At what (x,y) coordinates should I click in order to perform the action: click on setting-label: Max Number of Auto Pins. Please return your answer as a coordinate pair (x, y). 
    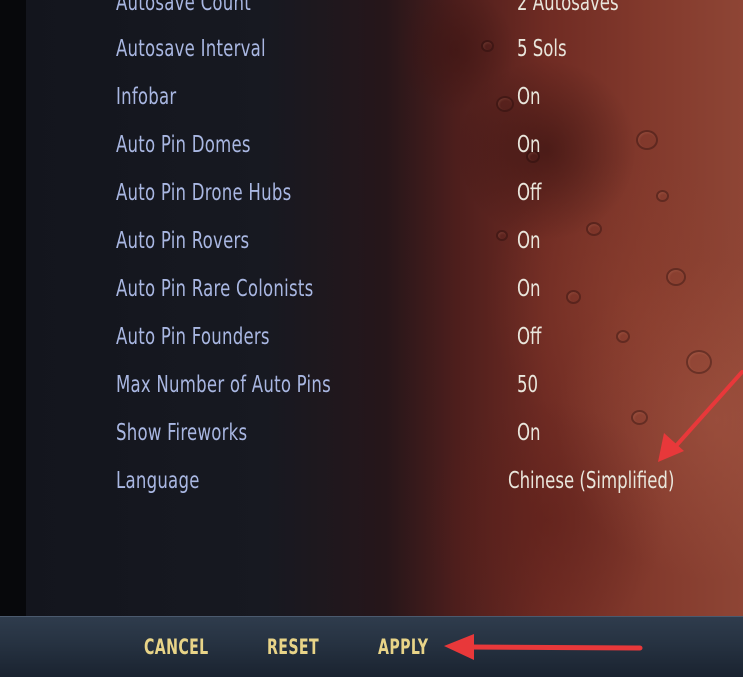
    Looking at the image, I should click on (223, 385).